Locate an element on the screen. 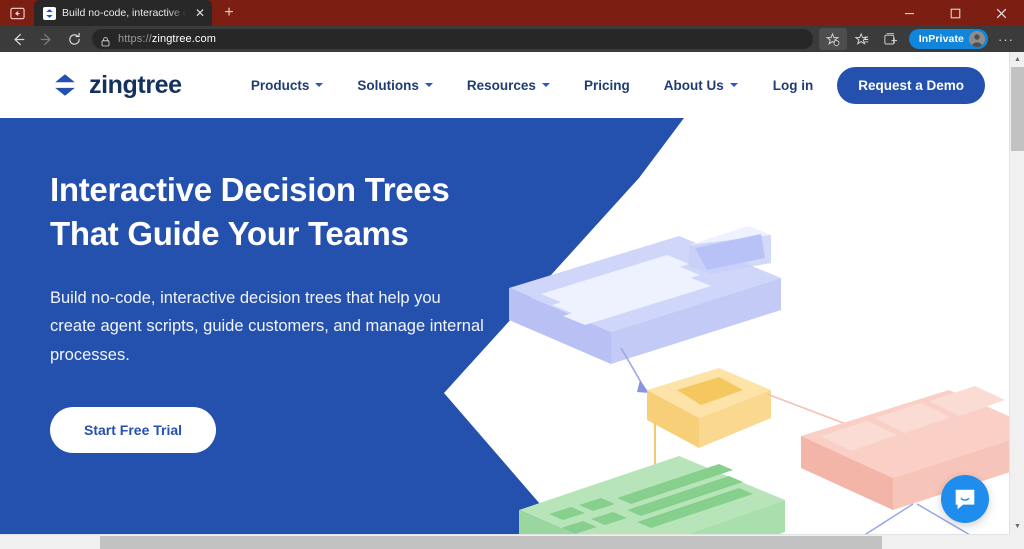 The height and width of the screenshot is (549, 1024). forward-arrow-icon is located at coordinates (46, 39).